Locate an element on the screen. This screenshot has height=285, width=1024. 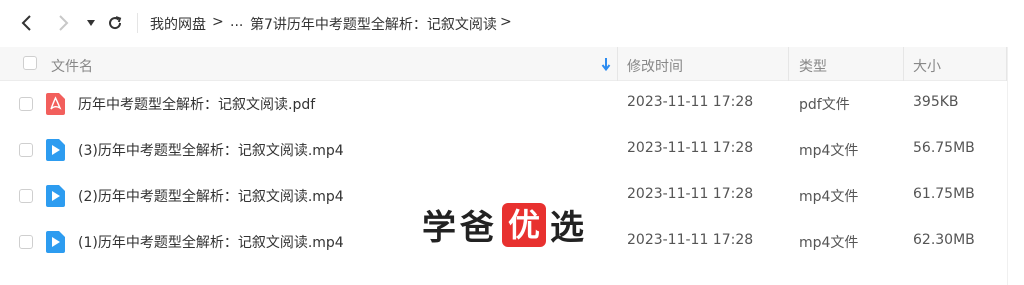
watermark-logo: 学爸 优 选 is located at coordinates (505, 224).